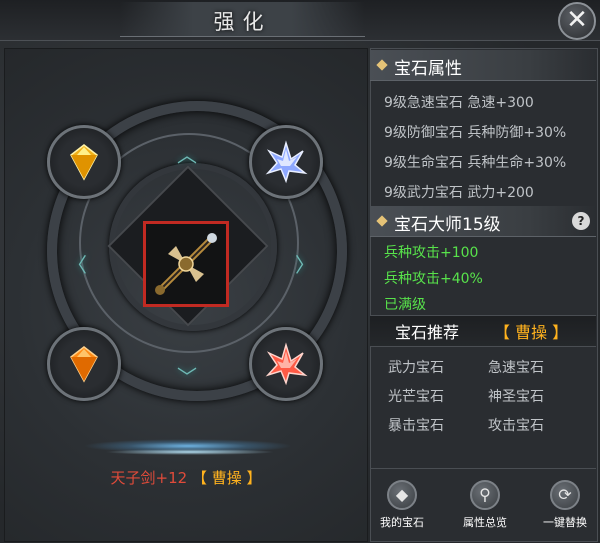 This screenshot has width=600, height=543. Describe the element at coordinates (402, 495) in the screenshot. I see `gem-icon: ◆` at that location.